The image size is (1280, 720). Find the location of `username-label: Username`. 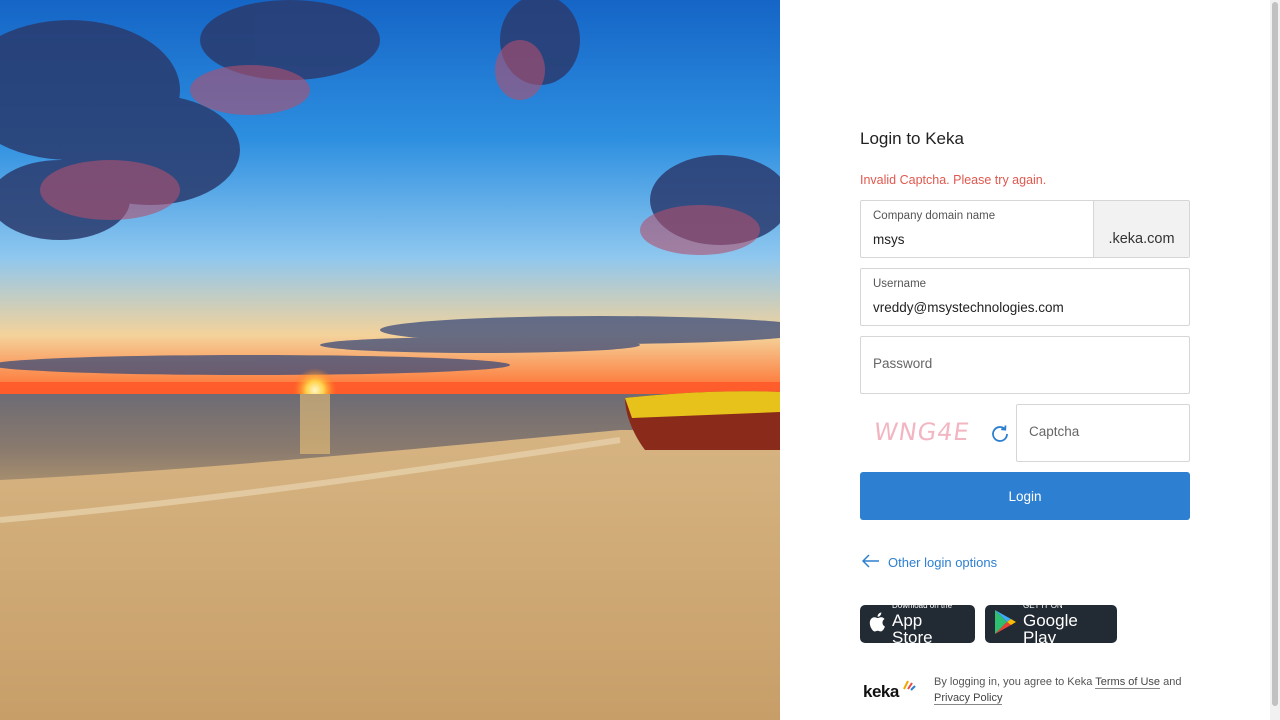

username-label: Username is located at coordinates (900, 284).